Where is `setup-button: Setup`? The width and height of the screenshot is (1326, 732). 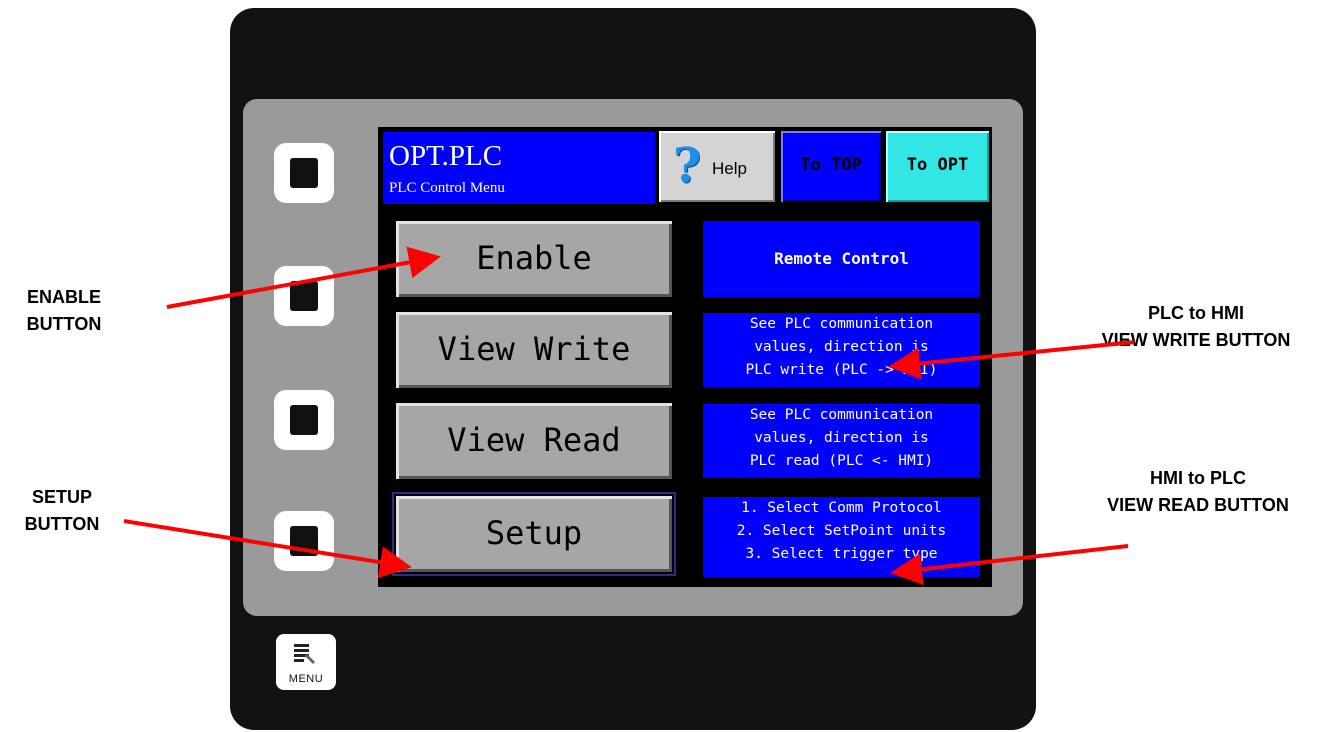
setup-button: Setup is located at coordinates (534, 534).